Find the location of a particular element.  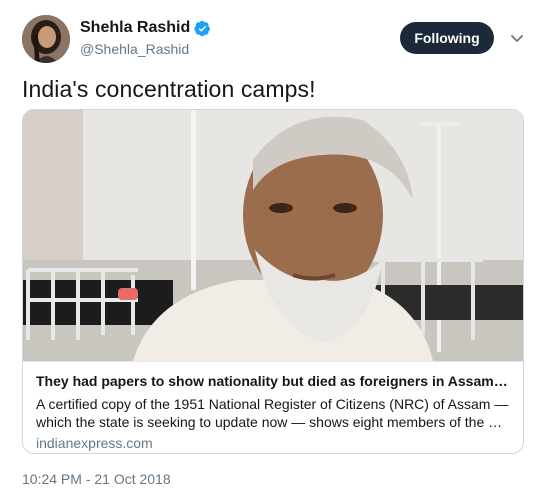

card-domain: indianexpress.com is located at coordinates (94, 443).